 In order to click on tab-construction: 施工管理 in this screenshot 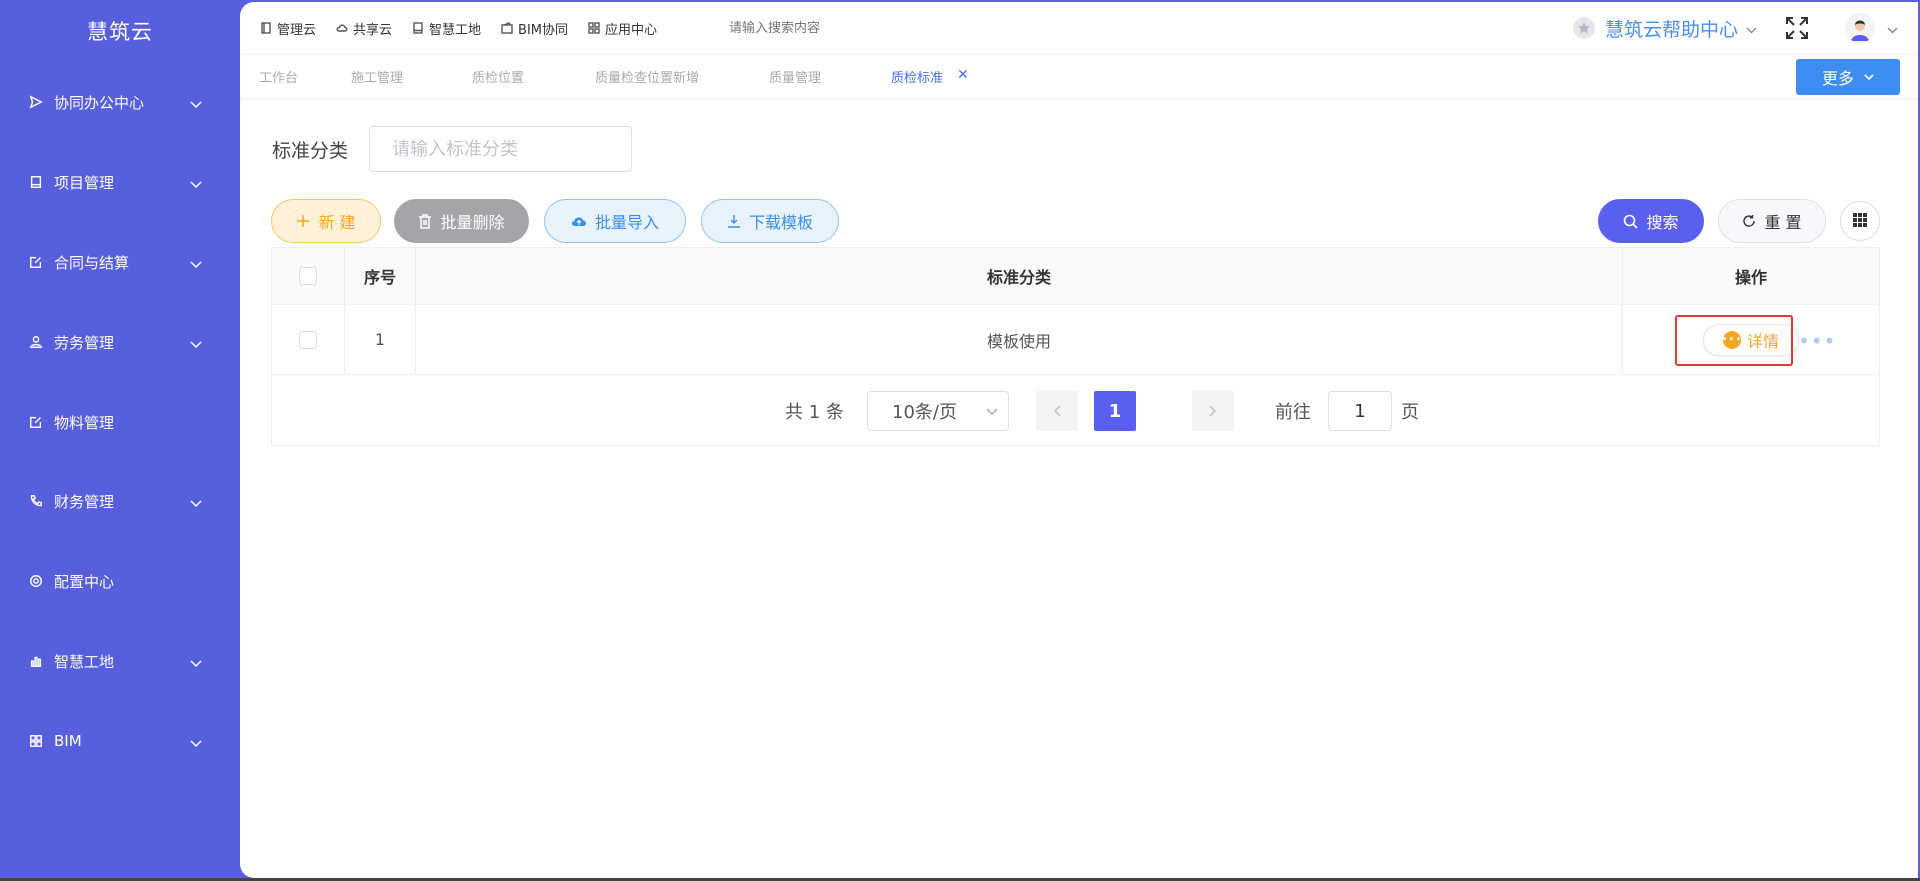, I will do `click(377, 76)`.